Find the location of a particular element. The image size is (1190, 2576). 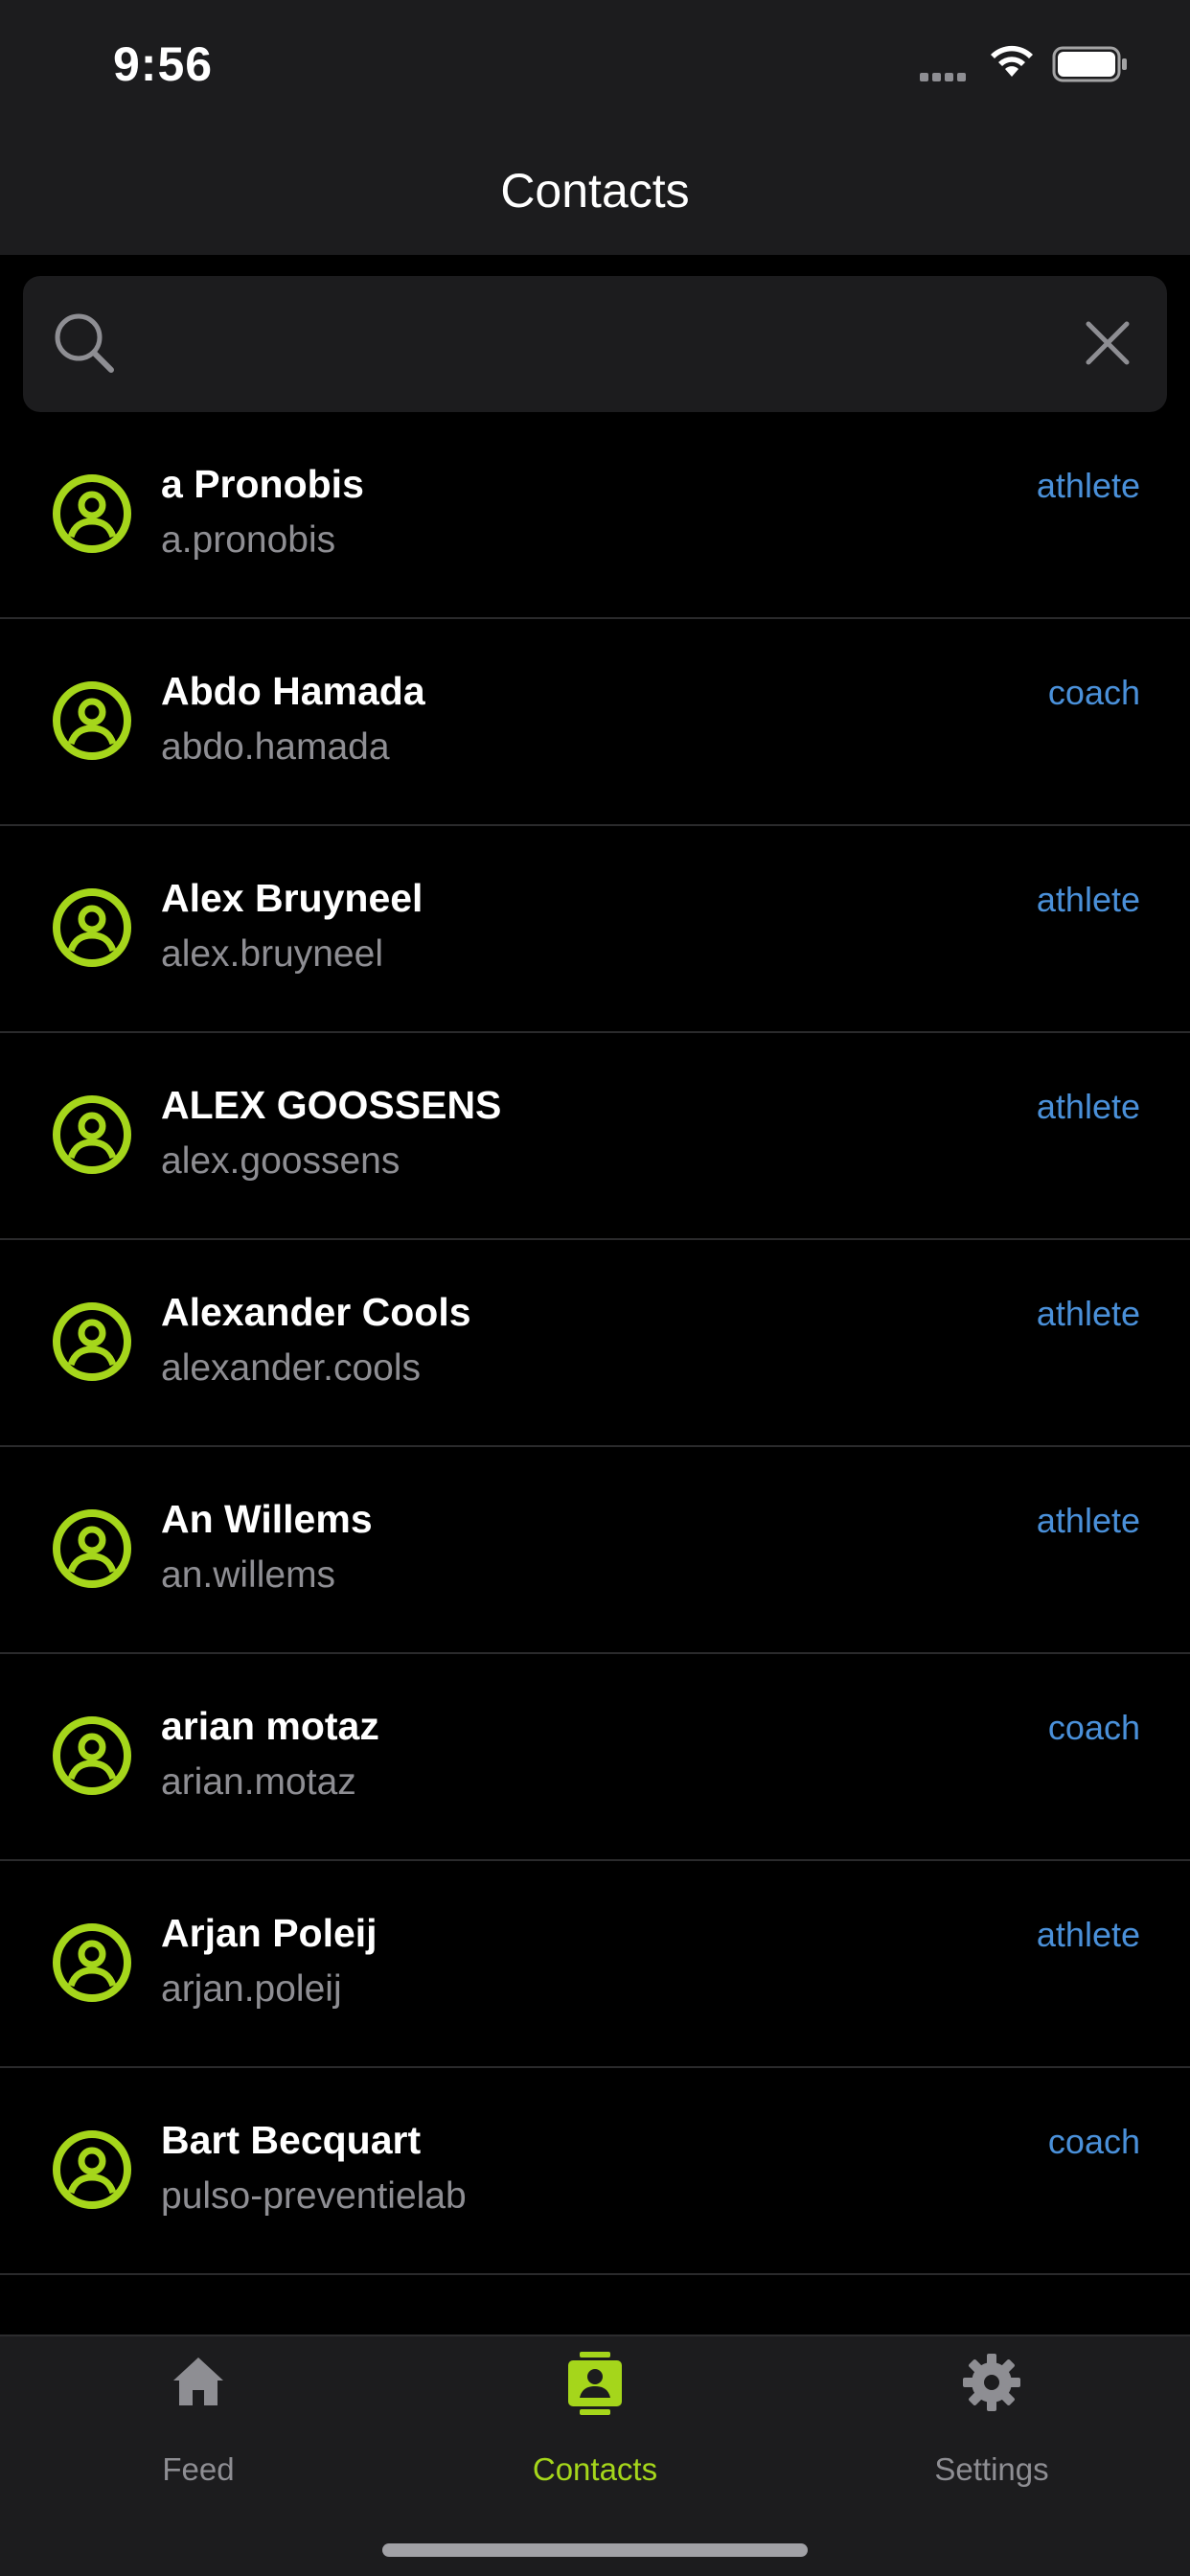

contact-username: arian.motaz is located at coordinates (258, 1782).